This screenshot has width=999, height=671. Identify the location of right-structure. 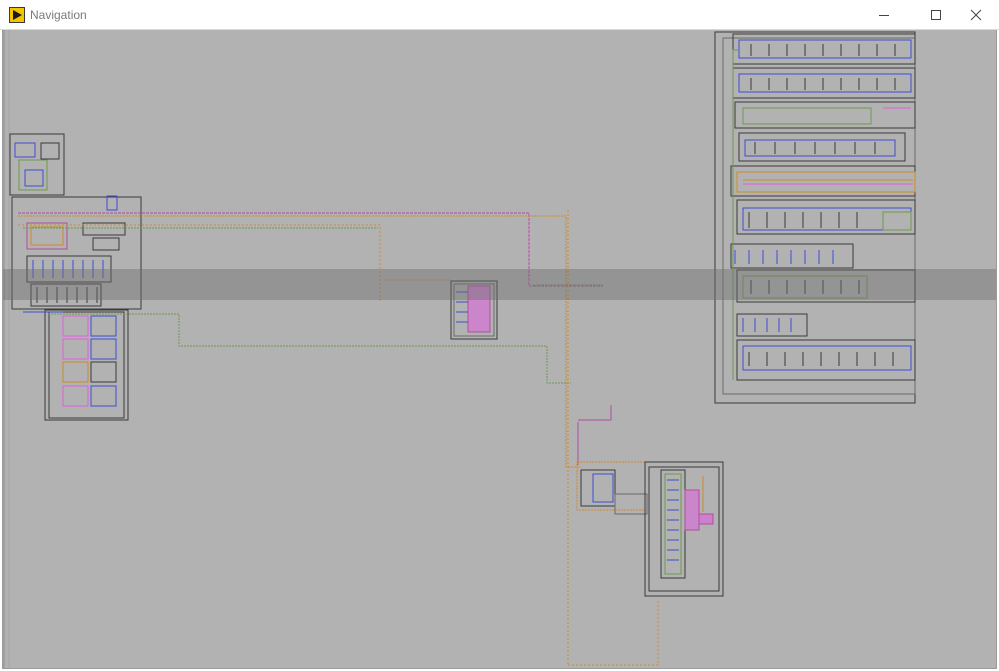
(815, 217).